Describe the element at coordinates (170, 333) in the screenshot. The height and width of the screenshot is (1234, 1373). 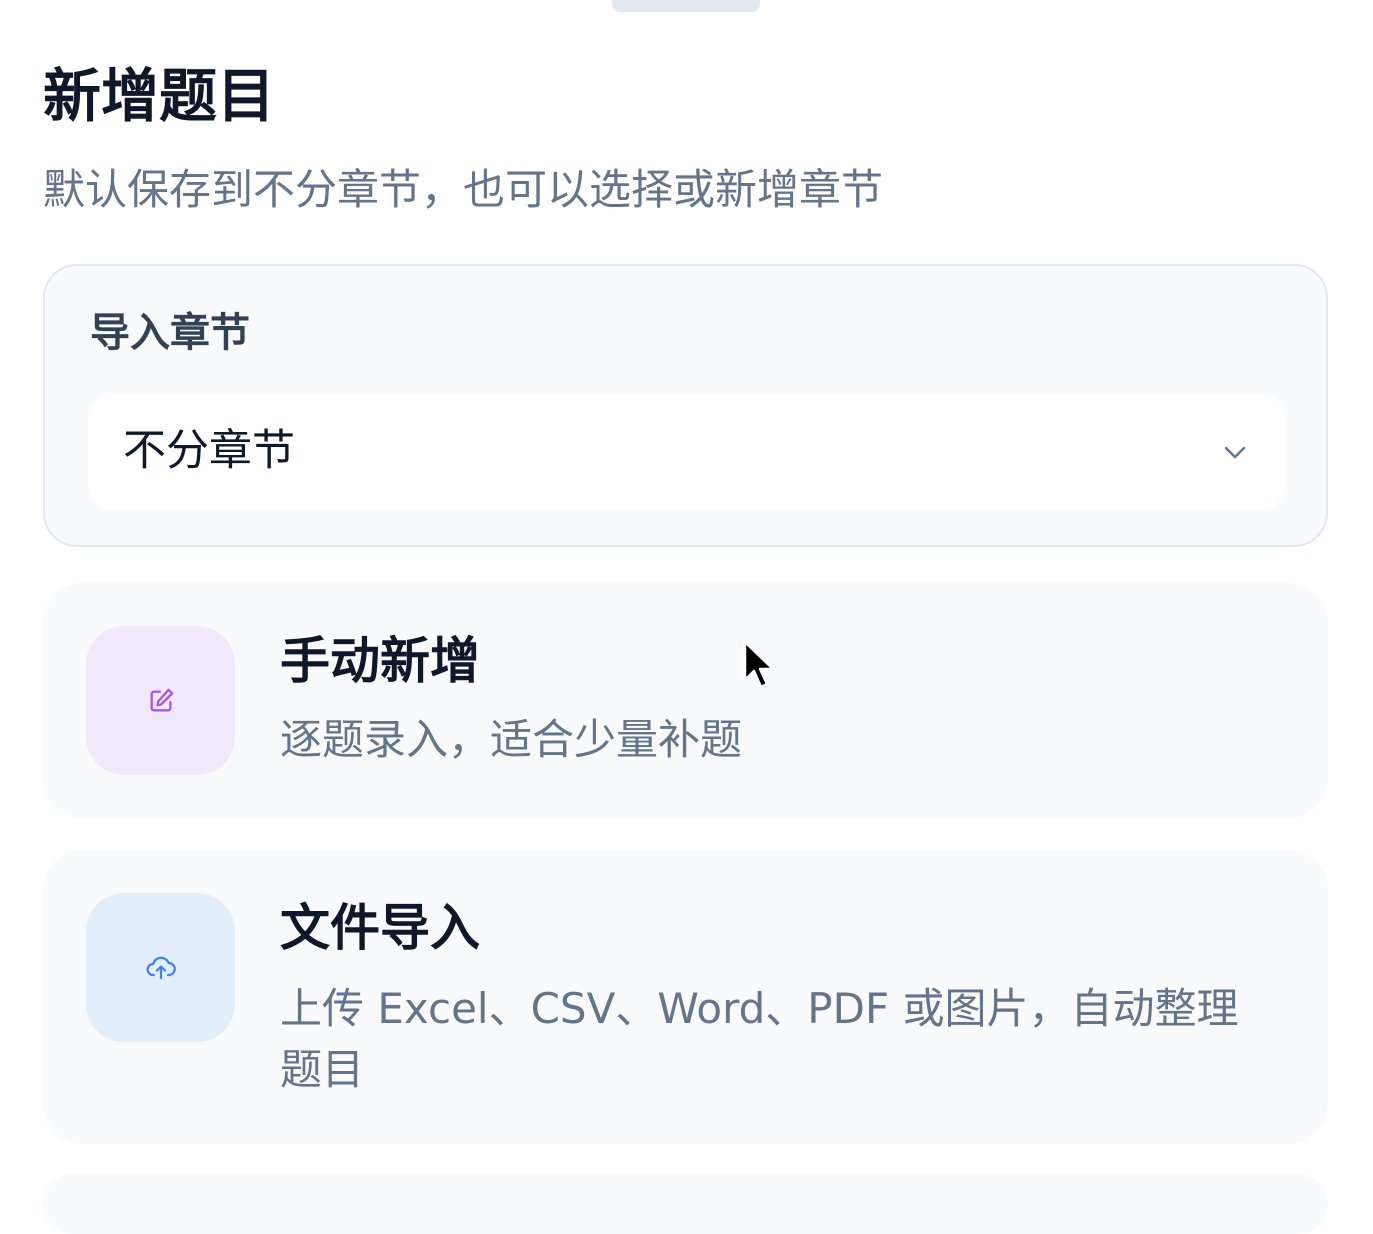
I see `chapter-label: 导入章节` at that location.